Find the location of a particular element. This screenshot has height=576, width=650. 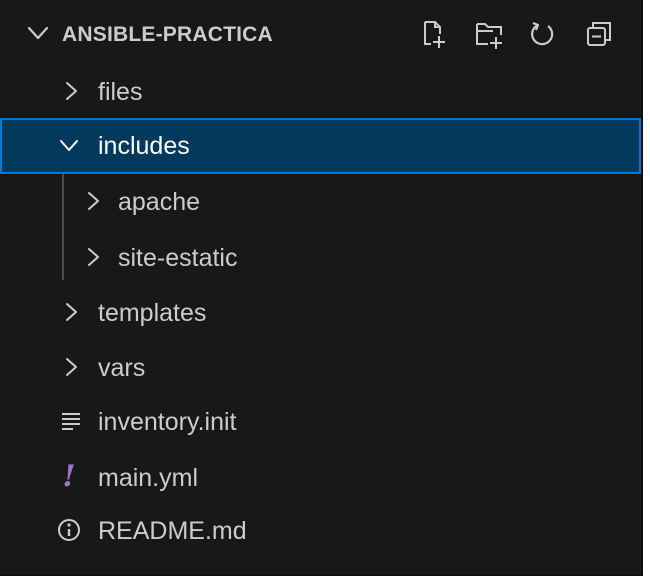

tree-item-readme-md: README.md is located at coordinates (320, 531).